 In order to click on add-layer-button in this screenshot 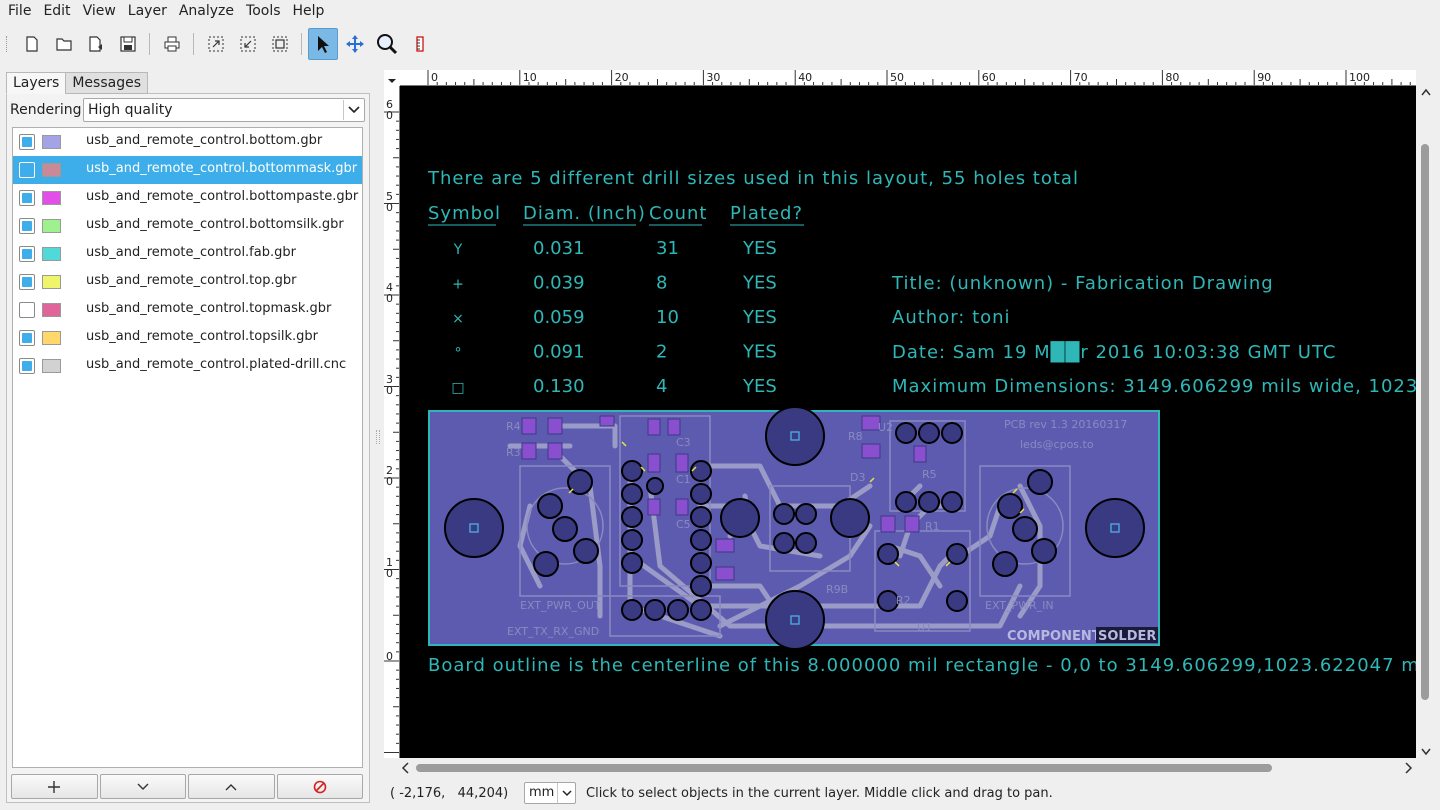, I will do `click(54, 786)`.